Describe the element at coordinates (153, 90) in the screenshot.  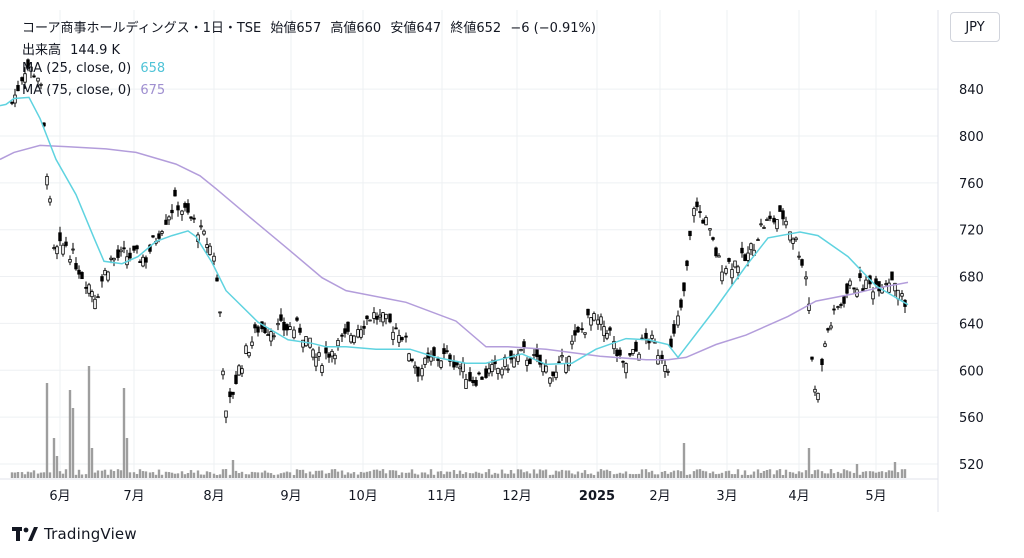
I see `ma75-value: 675` at that location.